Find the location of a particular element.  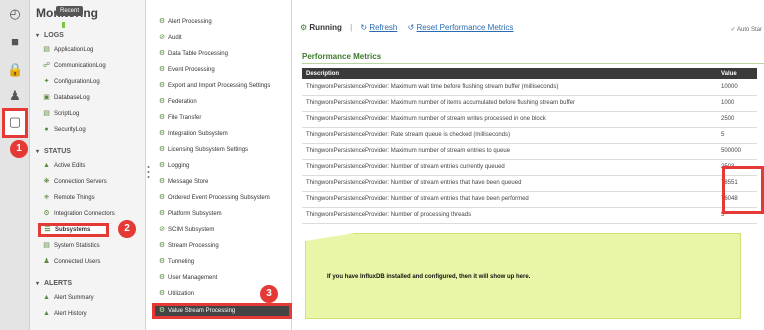

accent-bar is located at coordinates (63, 25).